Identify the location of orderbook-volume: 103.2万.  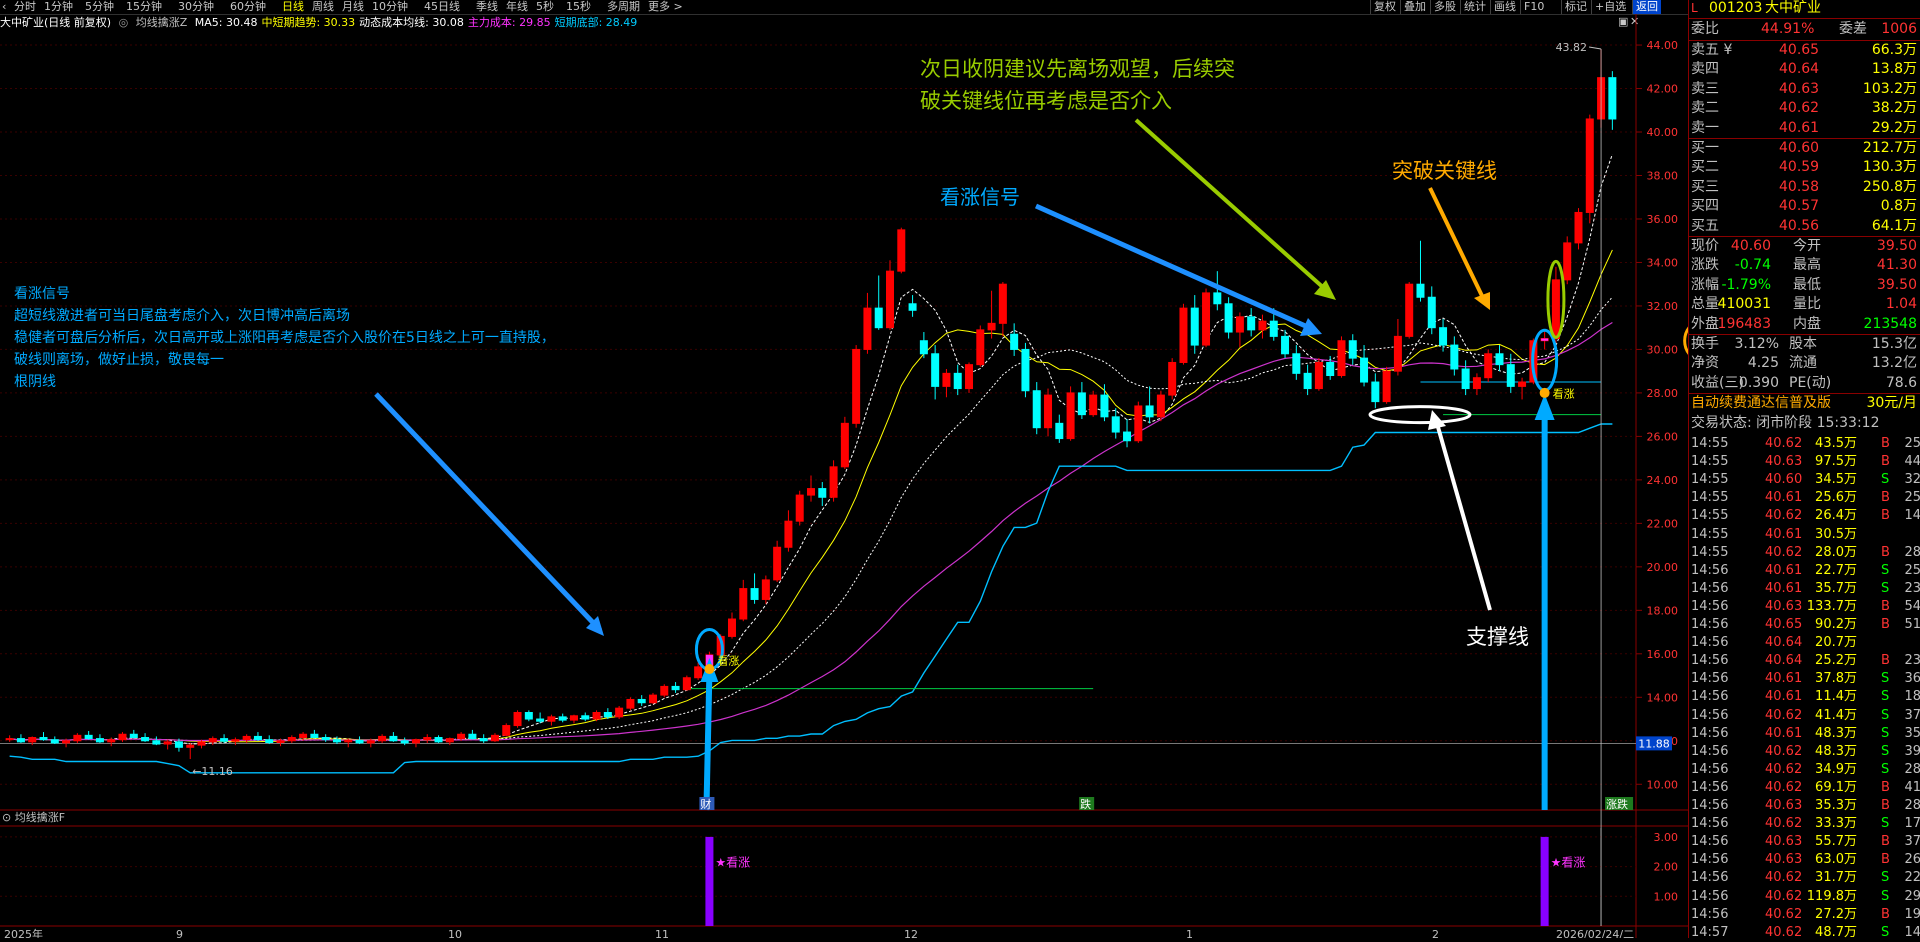
(1889, 88).